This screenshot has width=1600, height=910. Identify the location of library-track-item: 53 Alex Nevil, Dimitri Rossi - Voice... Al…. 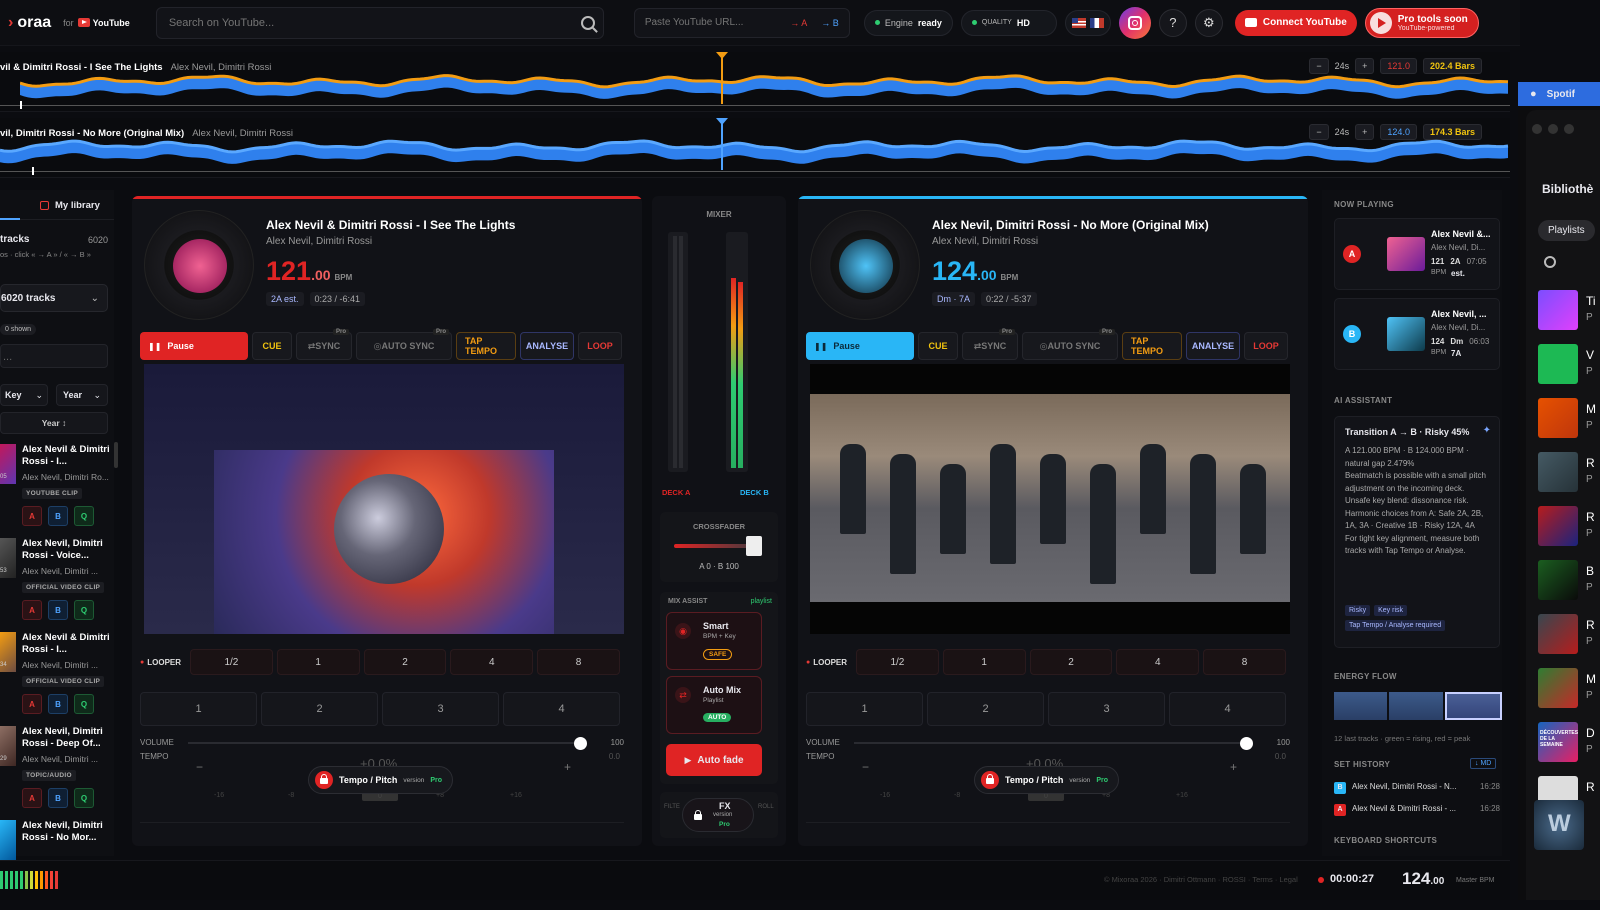
(57, 583).